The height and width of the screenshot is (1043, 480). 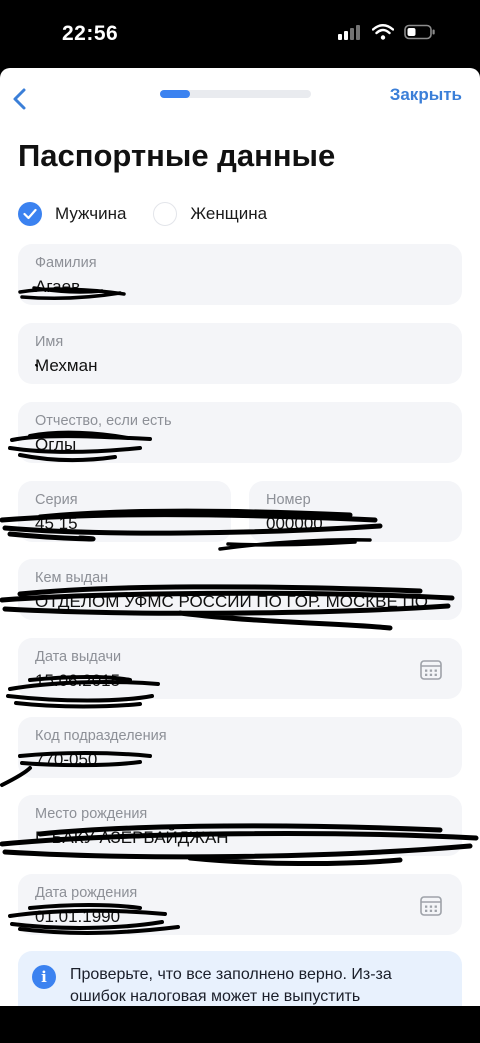 I want to click on field-label: Дата выдачи, so click(x=78, y=657).